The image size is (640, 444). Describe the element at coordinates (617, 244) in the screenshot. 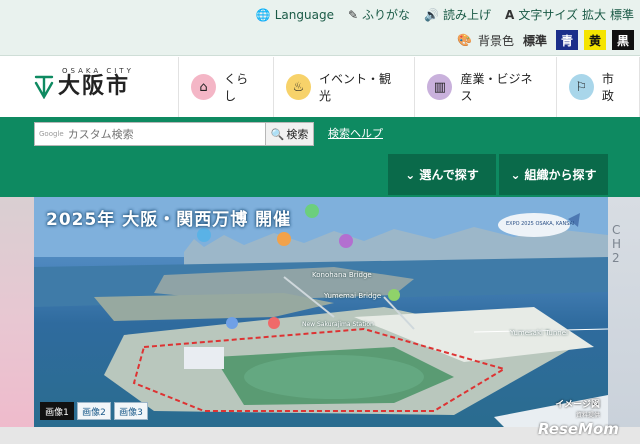

I see `peek-char: H` at that location.